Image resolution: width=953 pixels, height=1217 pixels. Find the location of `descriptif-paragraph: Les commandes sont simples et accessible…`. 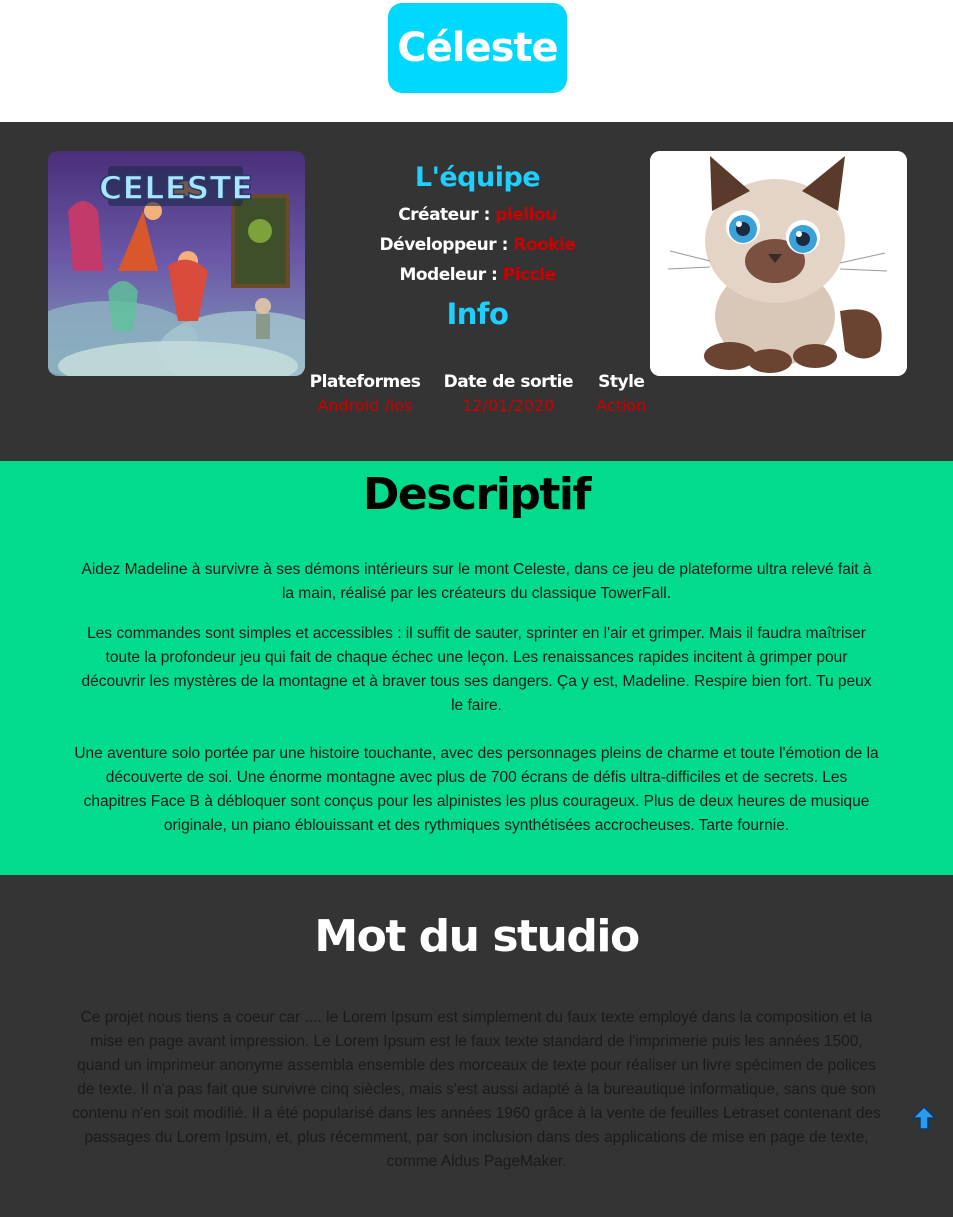

descriptif-paragraph: Les commandes sont simples et accessible… is located at coordinates (476, 669).